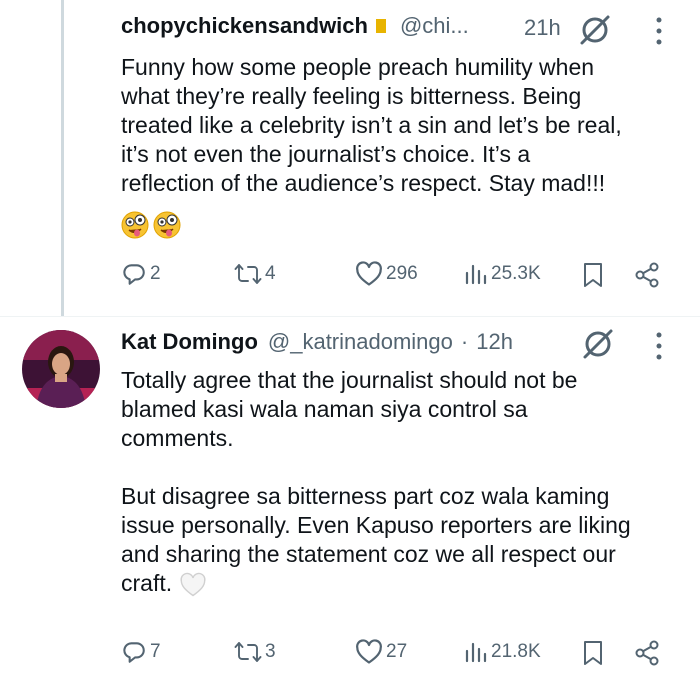 This screenshot has width=700, height=682. What do you see at coordinates (270, 273) in the screenshot?
I see `repost-count: 4` at bounding box center [270, 273].